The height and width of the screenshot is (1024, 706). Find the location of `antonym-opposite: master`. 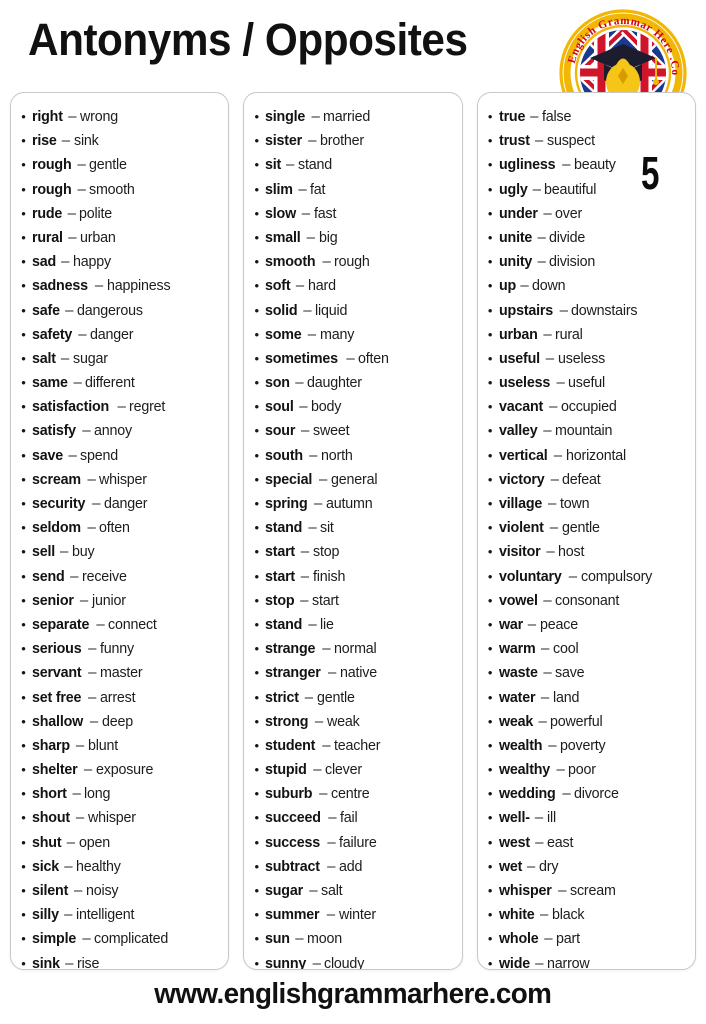

antonym-opposite: master is located at coordinates (121, 673).